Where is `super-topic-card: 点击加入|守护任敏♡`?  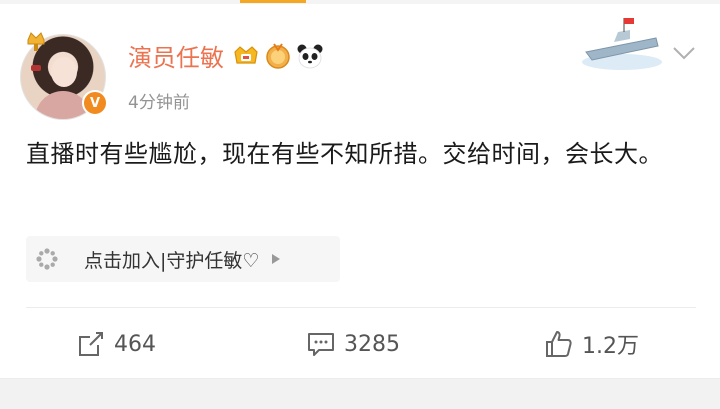 super-topic-card: 点击加入|守护任敏♡ is located at coordinates (183, 259).